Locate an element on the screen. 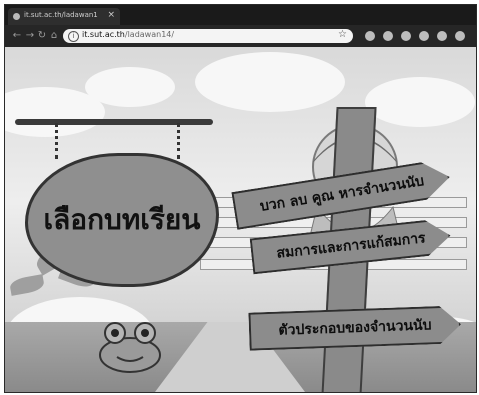 This screenshot has width=479, height=395. browser-tab: it.sut.ac.th/ladawan1 × is located at coordinates (64, 16).